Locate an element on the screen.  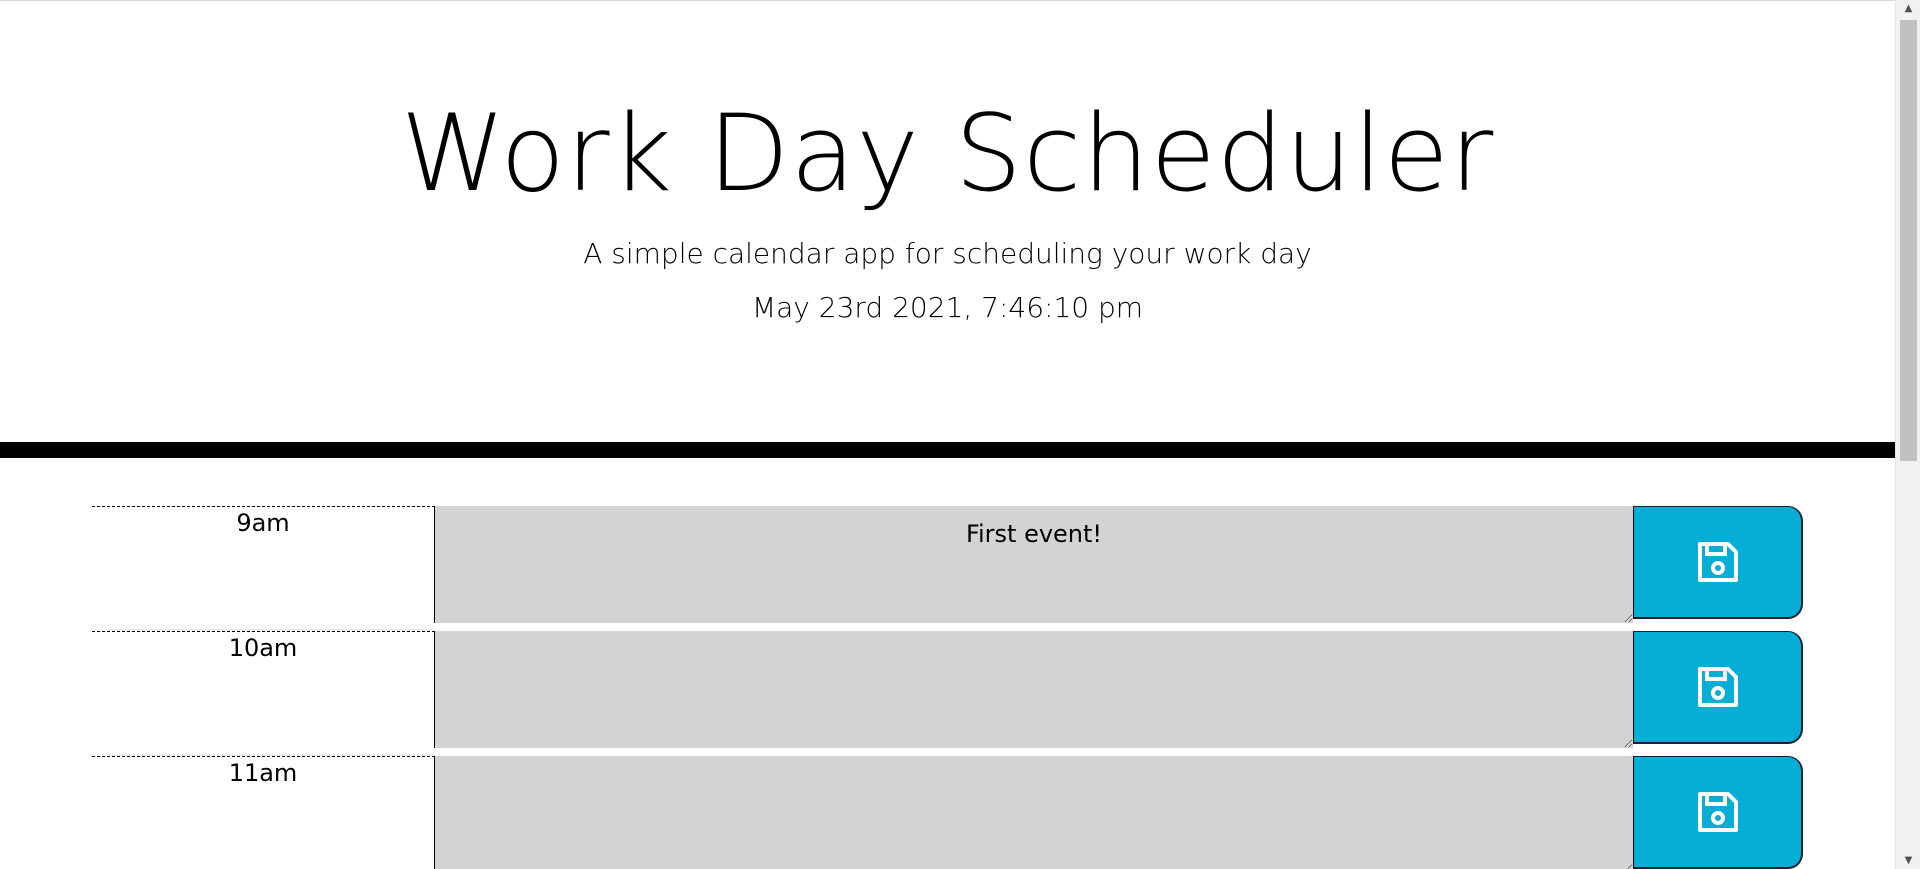
hour-label: 11am is located at coordinates (263, 812).